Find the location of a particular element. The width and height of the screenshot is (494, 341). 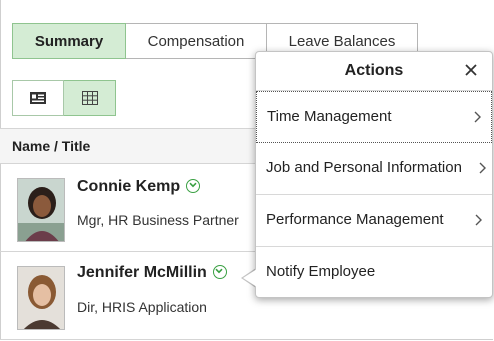

menu-item-job-personal-info: Job and Personal Information is located at coordinates (374, 169).